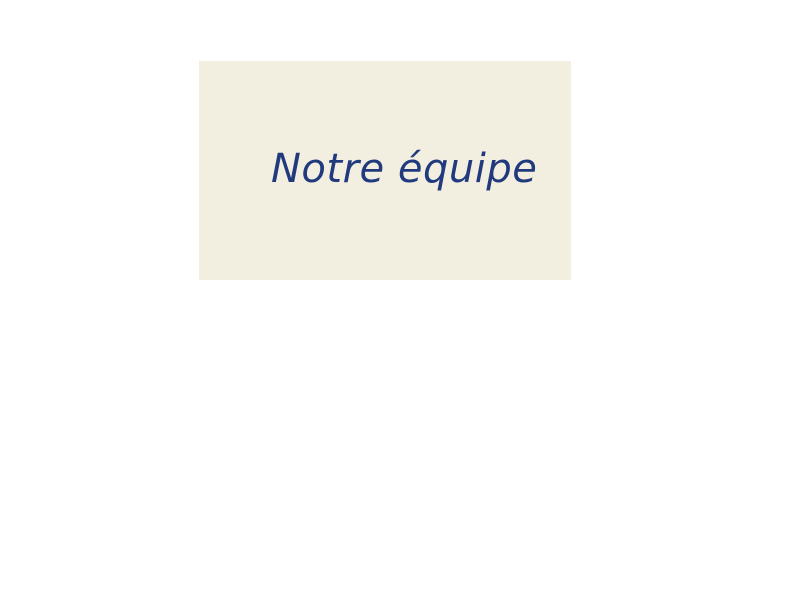 Image resolution: width=800 pixels, height=600 pixels. What do you see at coordinates (404, 169) in the screenshot?
I see `team-heading: Notre équipe` at bounding box center [404, 169].